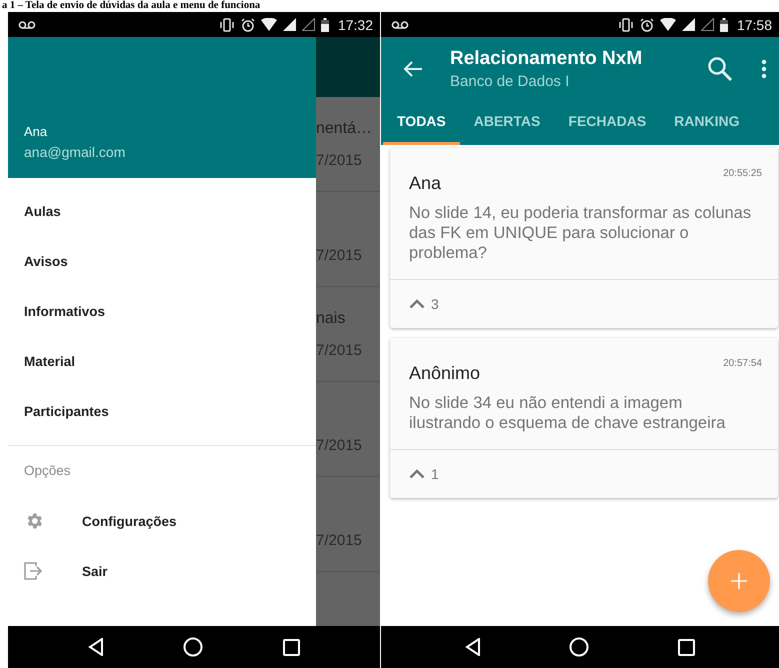 This screenshot has height=668, width=779. I want to click on menu-item: Aulas, so click(162, 212).